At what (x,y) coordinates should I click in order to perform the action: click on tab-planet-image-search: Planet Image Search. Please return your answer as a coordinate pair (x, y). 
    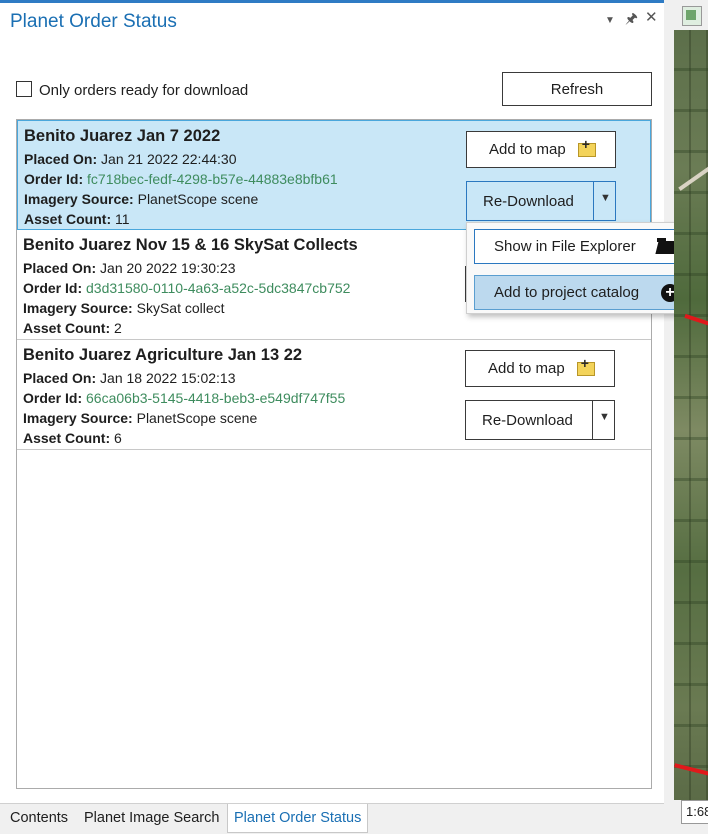
    Looking at the image, I should click on (151, 818).